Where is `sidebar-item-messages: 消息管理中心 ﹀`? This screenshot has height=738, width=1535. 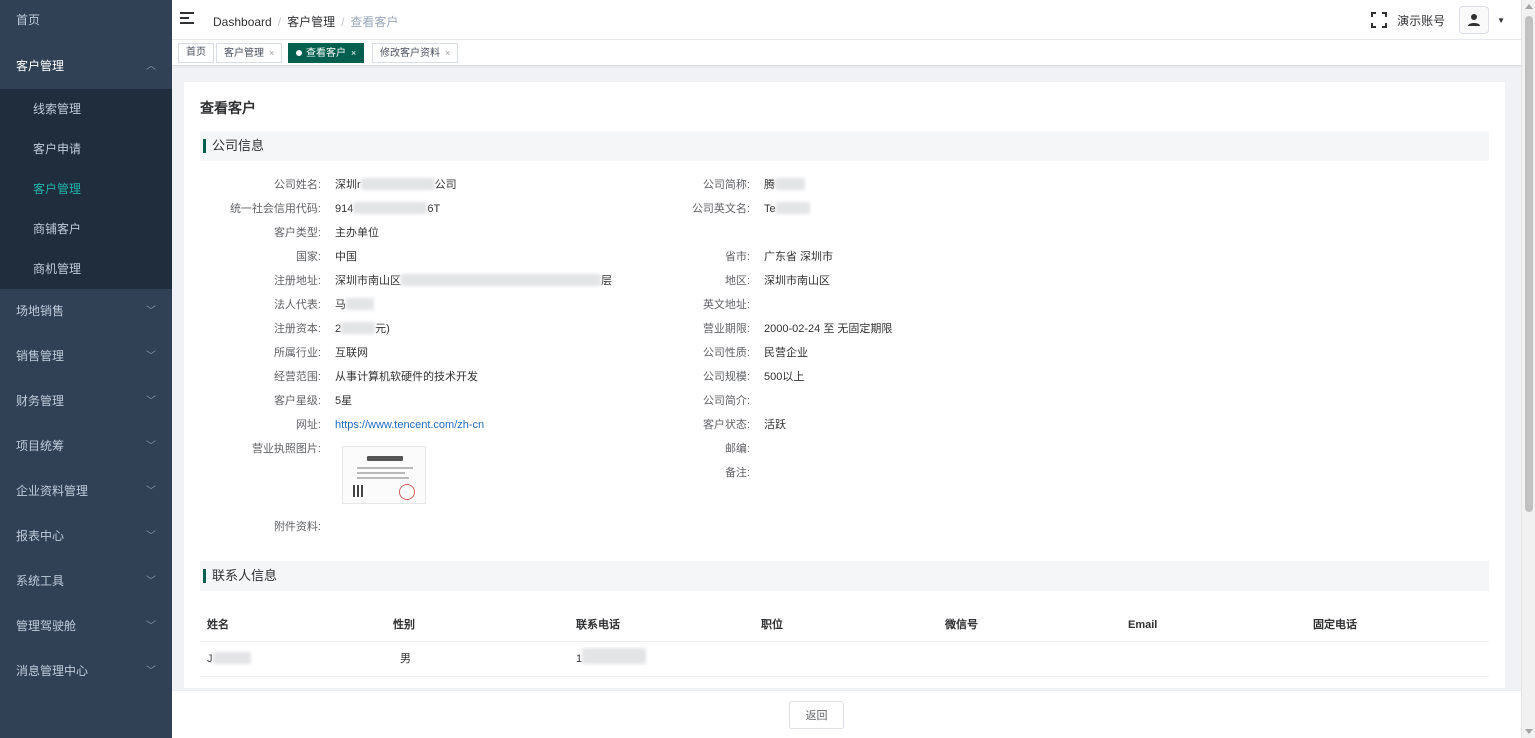
sidebar-item-messages: 消息管理中心 ﹀ is located at coordinates (86, 671).